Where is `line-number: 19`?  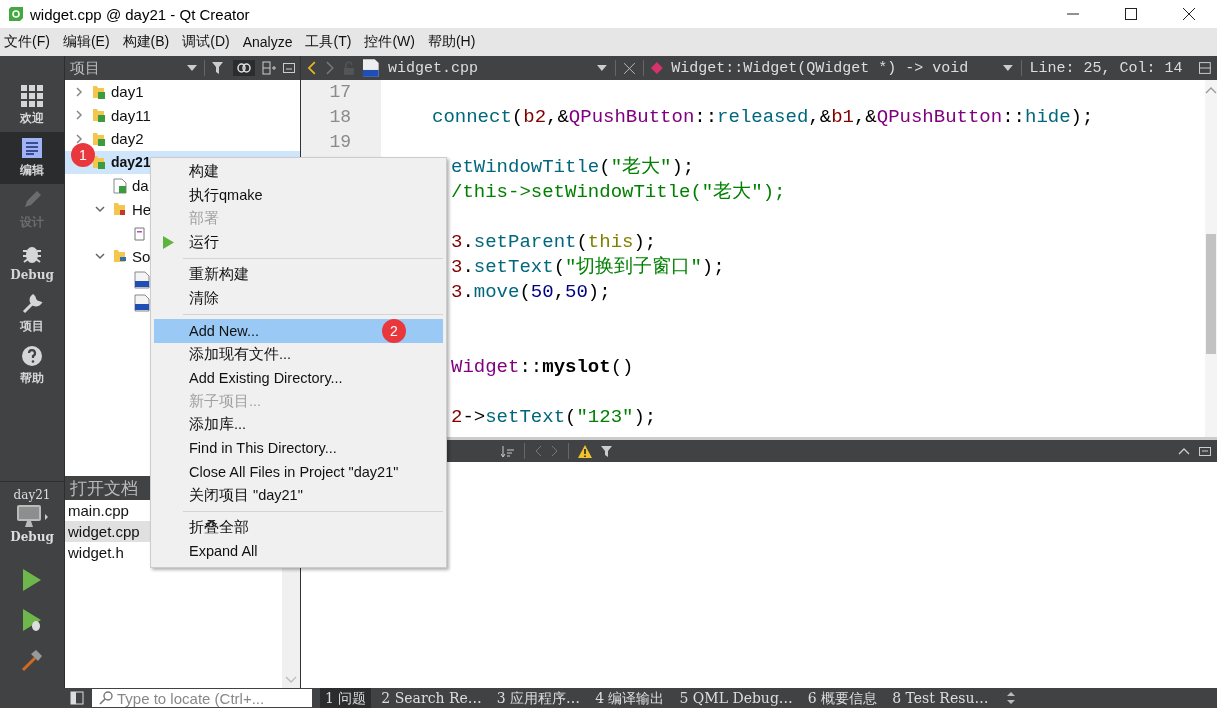 line-number: 19 is located at coordinates (340, 142).